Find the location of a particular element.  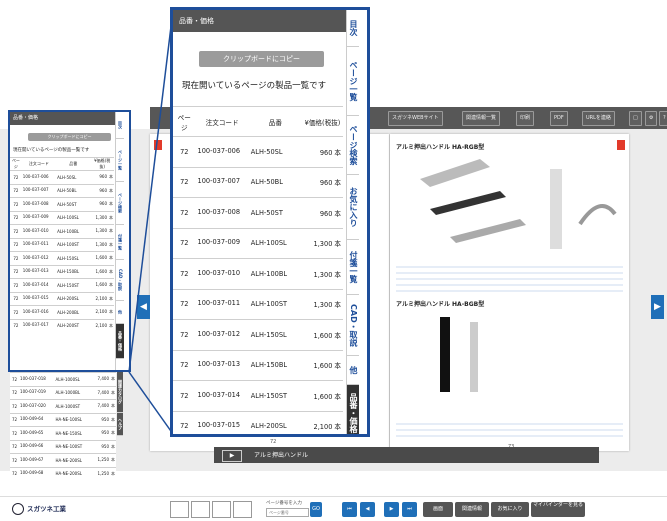

tab-6: 他 is located at coordinates (353, 370).